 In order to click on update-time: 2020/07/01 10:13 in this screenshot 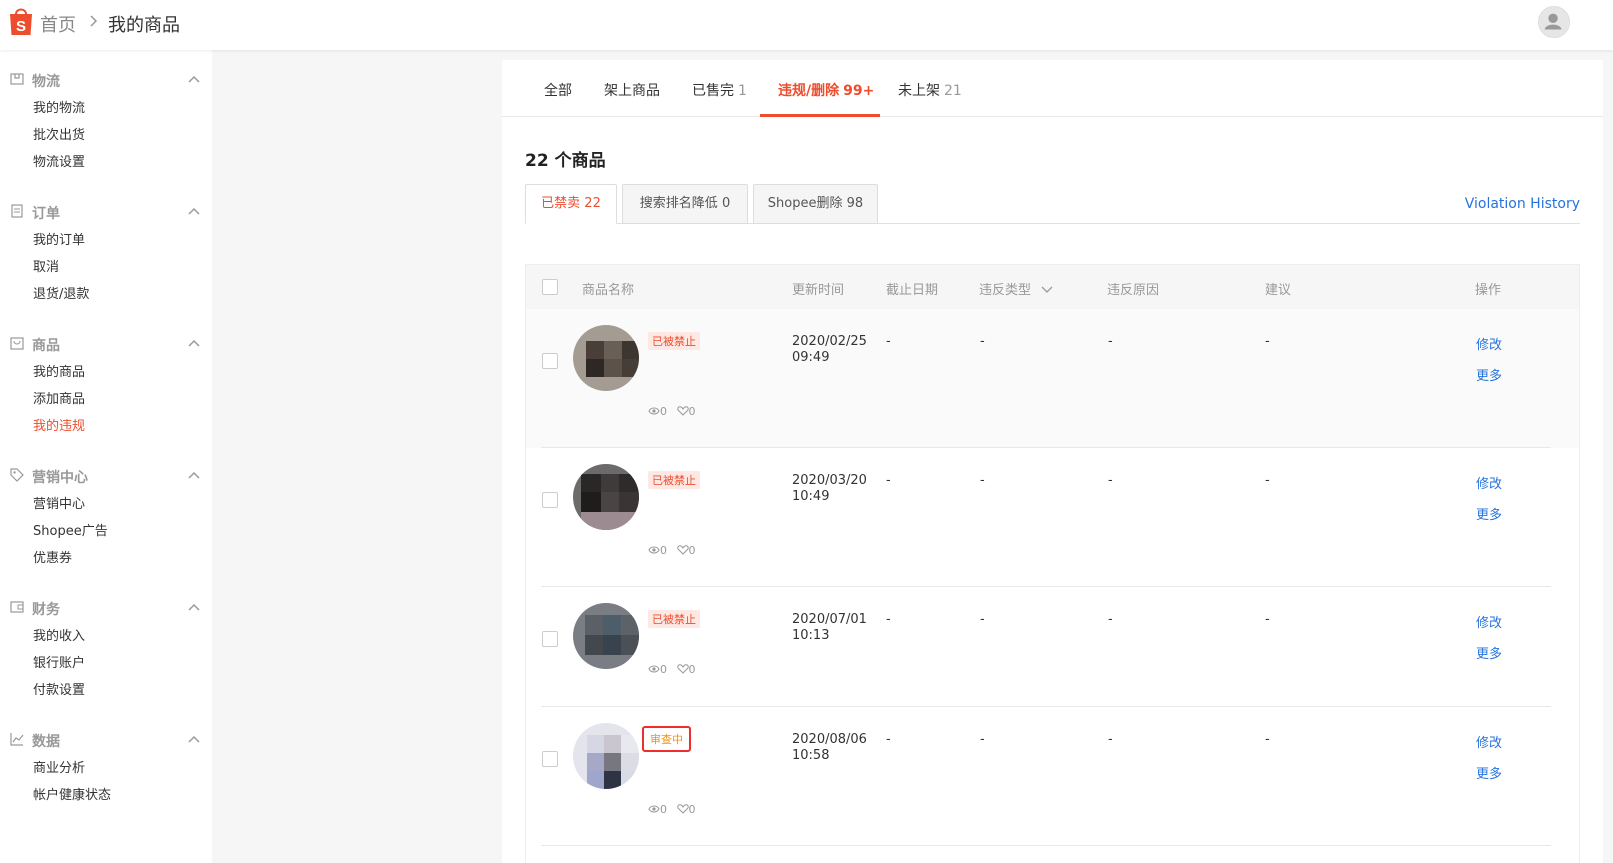, I will do `click(829, 628)`.